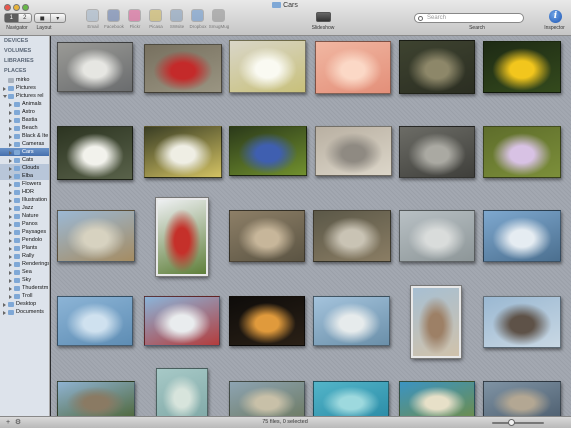  Describe the element at coordinates (24, 71) in the screenshot. I see `section-places: PLACES` at that location.